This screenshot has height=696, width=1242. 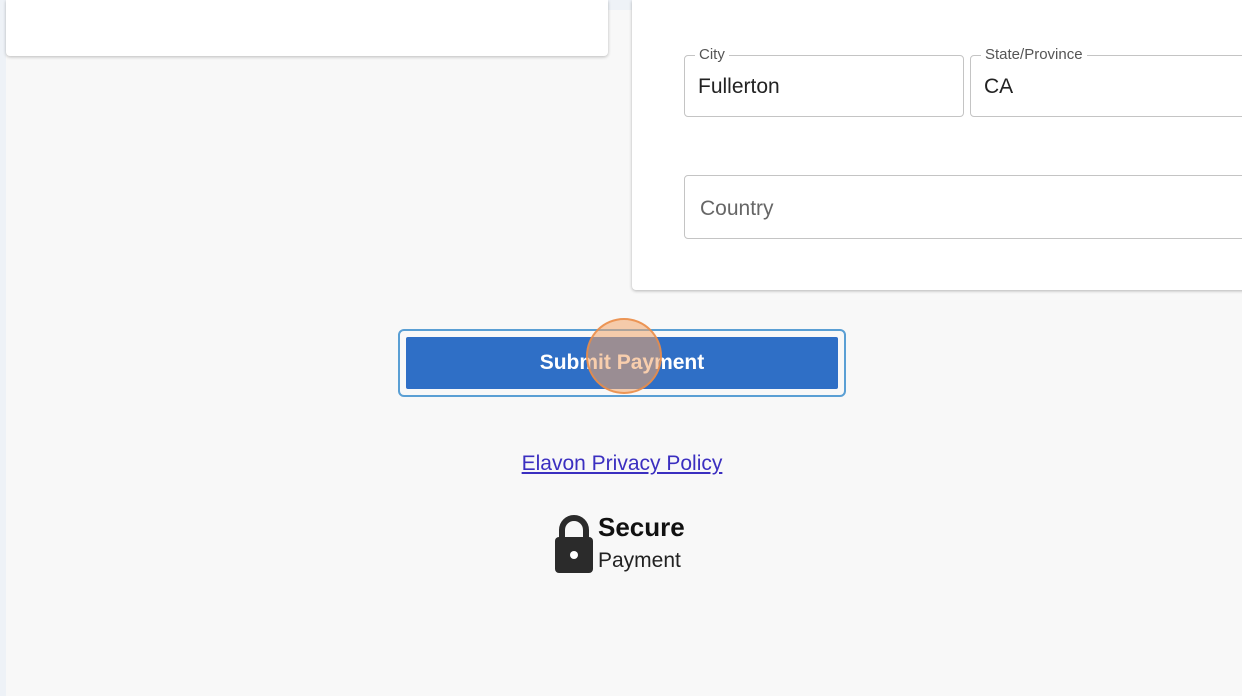 I want to click on country-placeholder: Country, so click(x=737, y=208).